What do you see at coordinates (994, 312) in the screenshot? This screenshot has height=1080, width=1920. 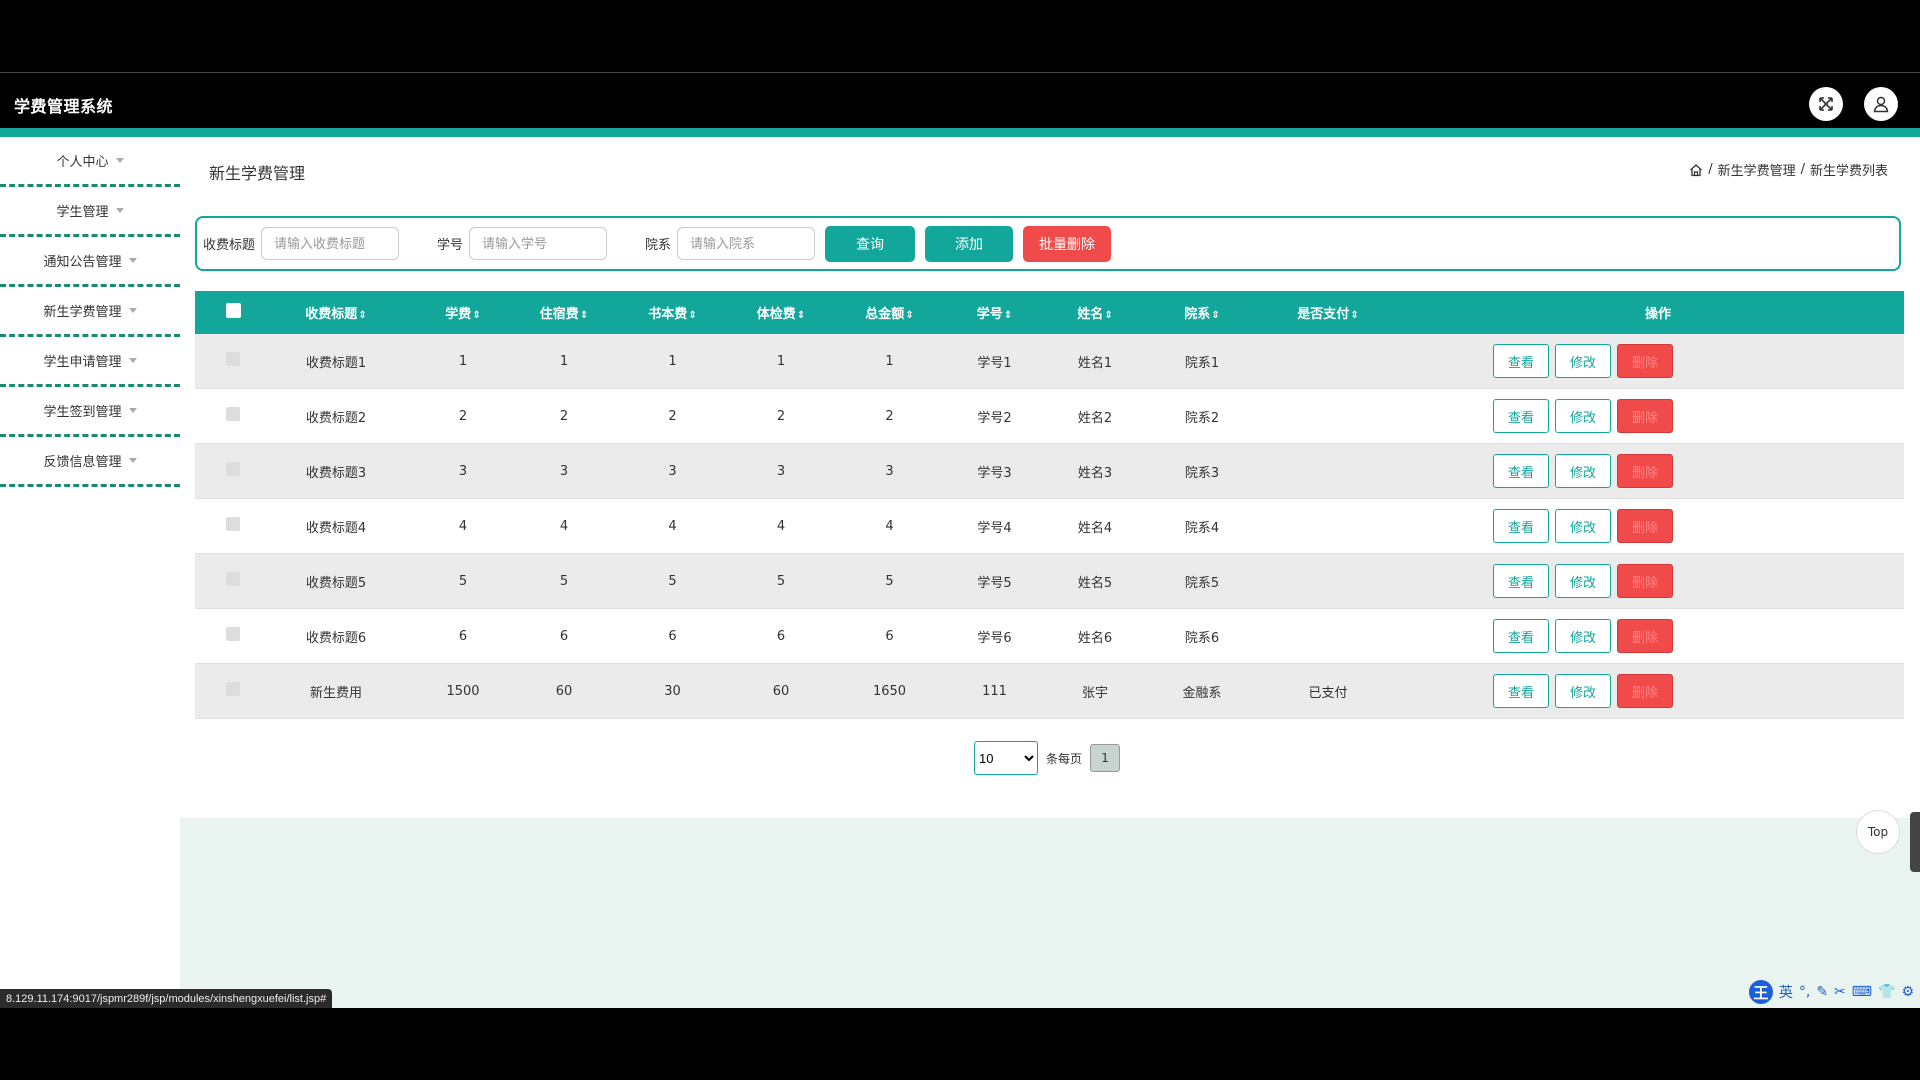 I see `column-header-xuehao: 学号⇕` at bounding box center [994, 312].